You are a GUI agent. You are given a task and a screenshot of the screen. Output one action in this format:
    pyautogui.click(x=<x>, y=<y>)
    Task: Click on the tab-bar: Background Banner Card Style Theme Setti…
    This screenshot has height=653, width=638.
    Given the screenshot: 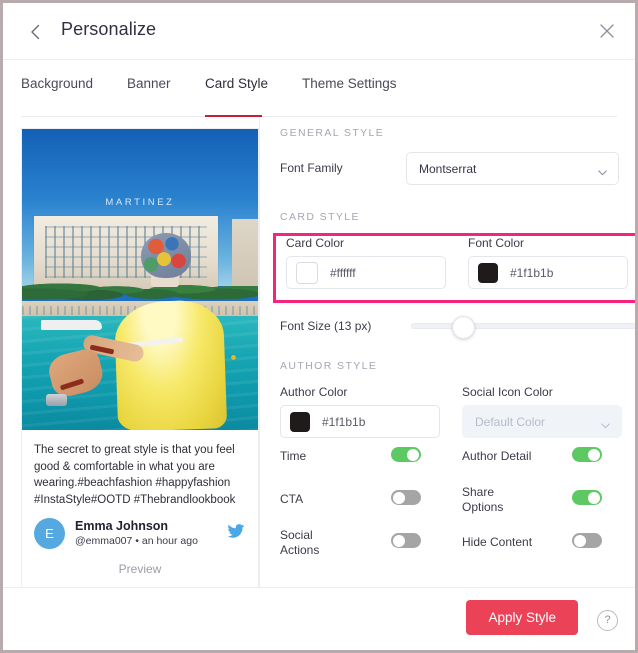 What is the action you would take?
    pyautogui.click(x=319, y=88)
    